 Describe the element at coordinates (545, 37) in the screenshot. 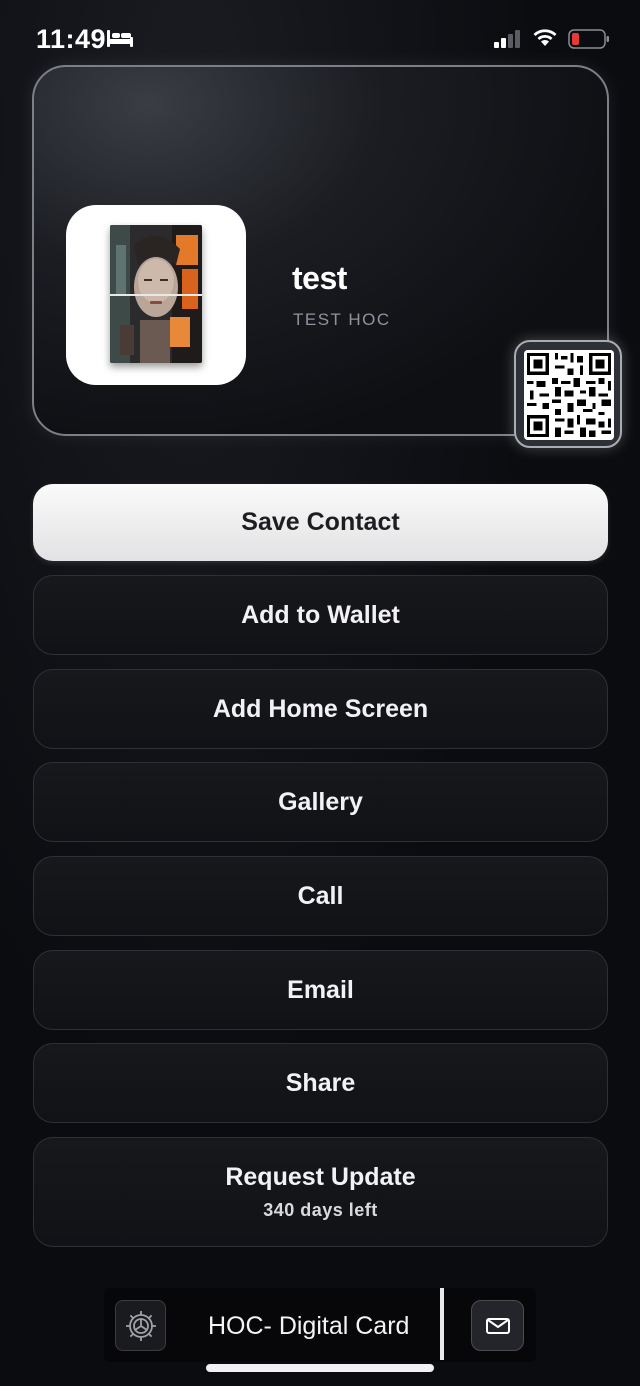

I see `wifi-icon` at that location.